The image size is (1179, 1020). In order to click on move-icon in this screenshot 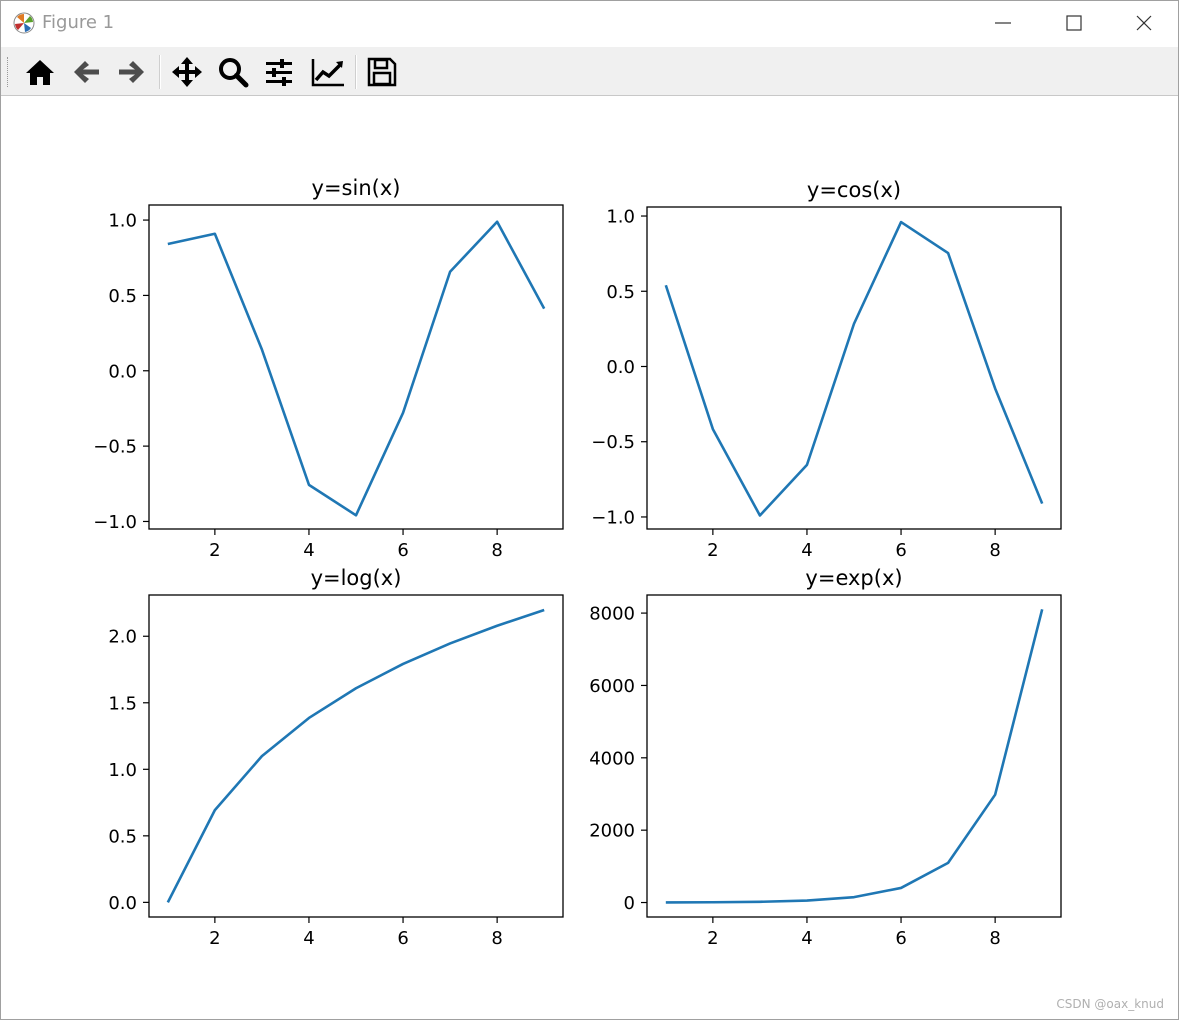, I will do `click(187, 72)`.